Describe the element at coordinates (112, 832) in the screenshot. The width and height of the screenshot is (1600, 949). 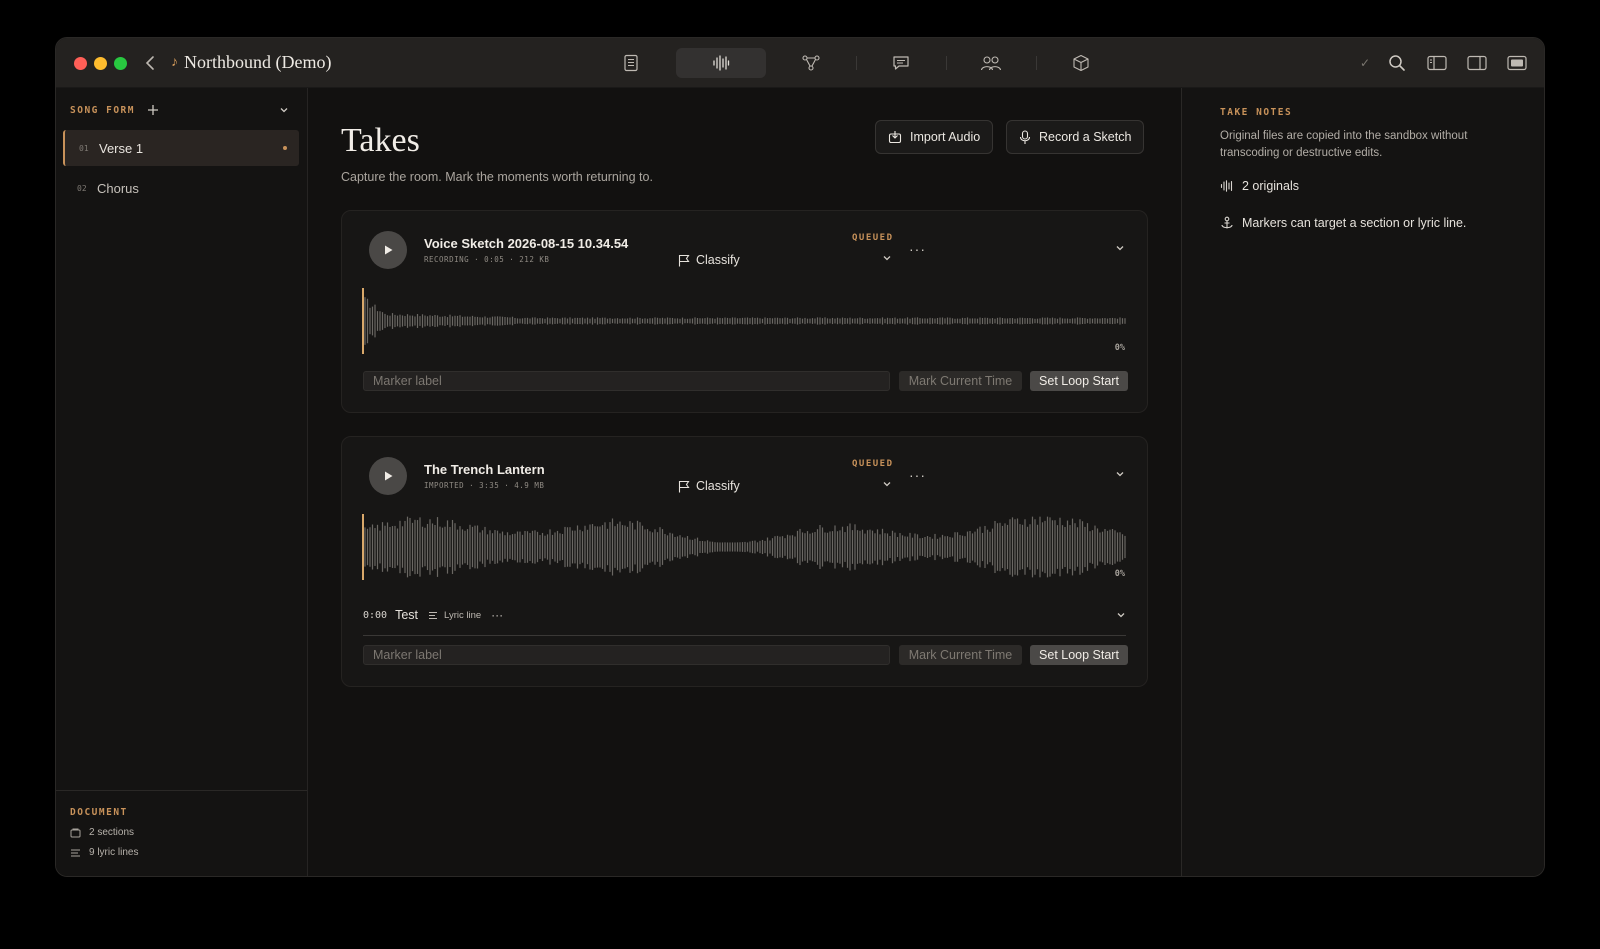
I see `sections-count: 2 sections` at that location.